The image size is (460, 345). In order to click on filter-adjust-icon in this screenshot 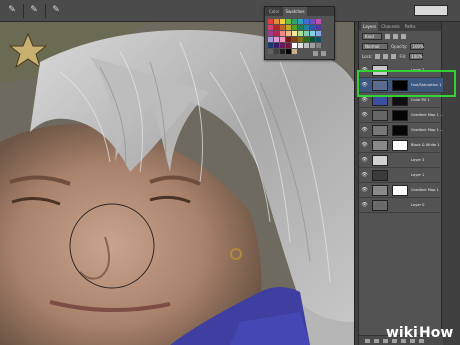, I will do `click(395, 36)`.